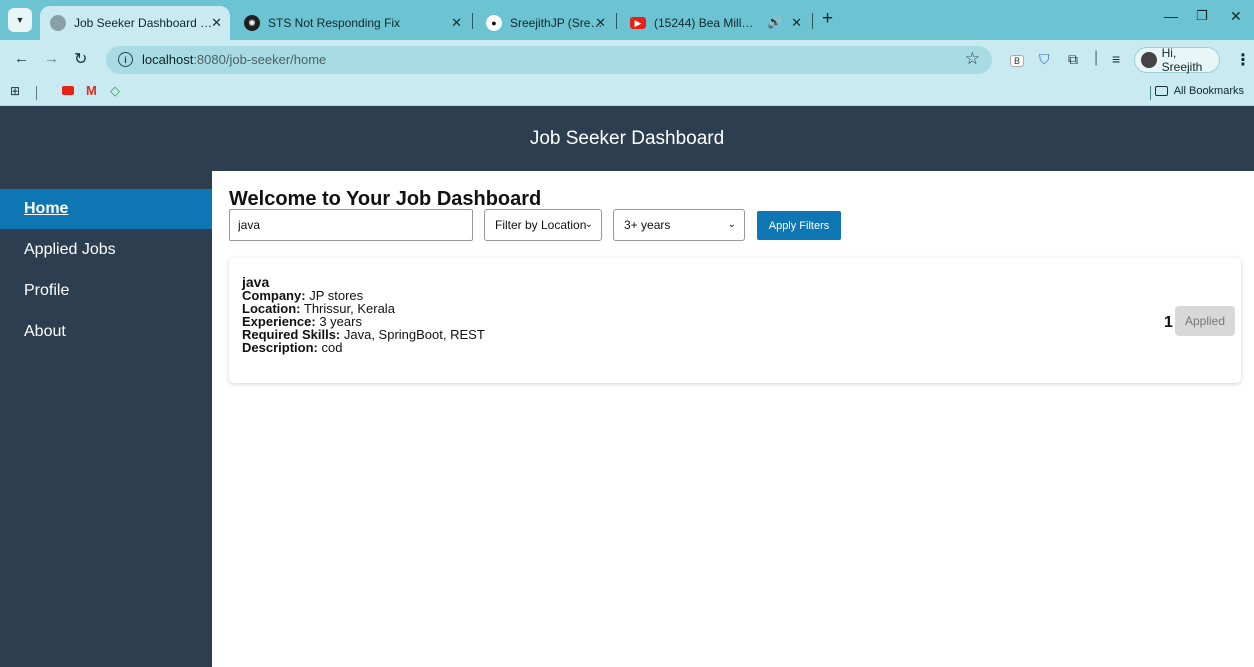 The image size is (1254, 667). I want to click on profile-button: Hi, Sreejith, so click(1177, 60).